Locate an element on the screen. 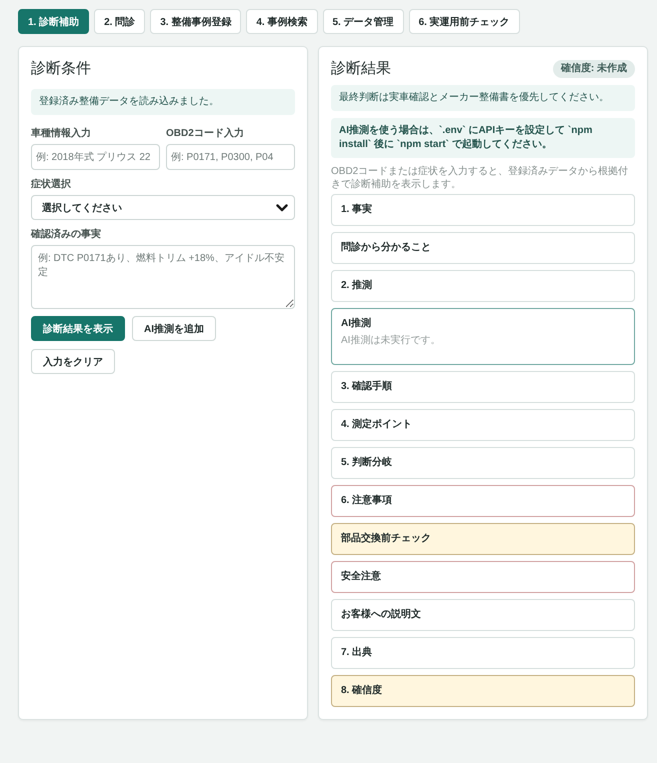 The height and width of the screenshot is (763, 657). textarea-field: 例: DTC P0171あり、燃料トリム +18%、アイドル不安定 is located at coordinates (163, 277).